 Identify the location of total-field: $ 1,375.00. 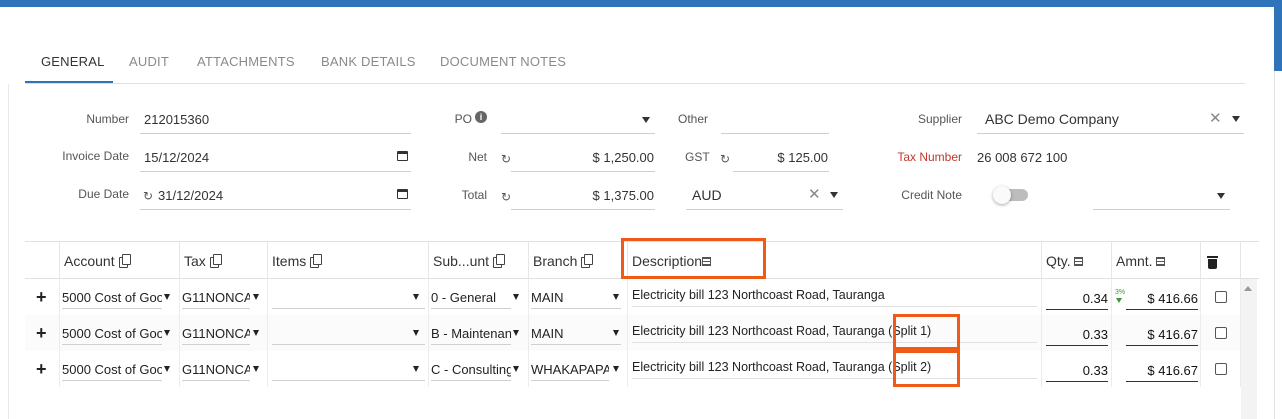
(583, 196).